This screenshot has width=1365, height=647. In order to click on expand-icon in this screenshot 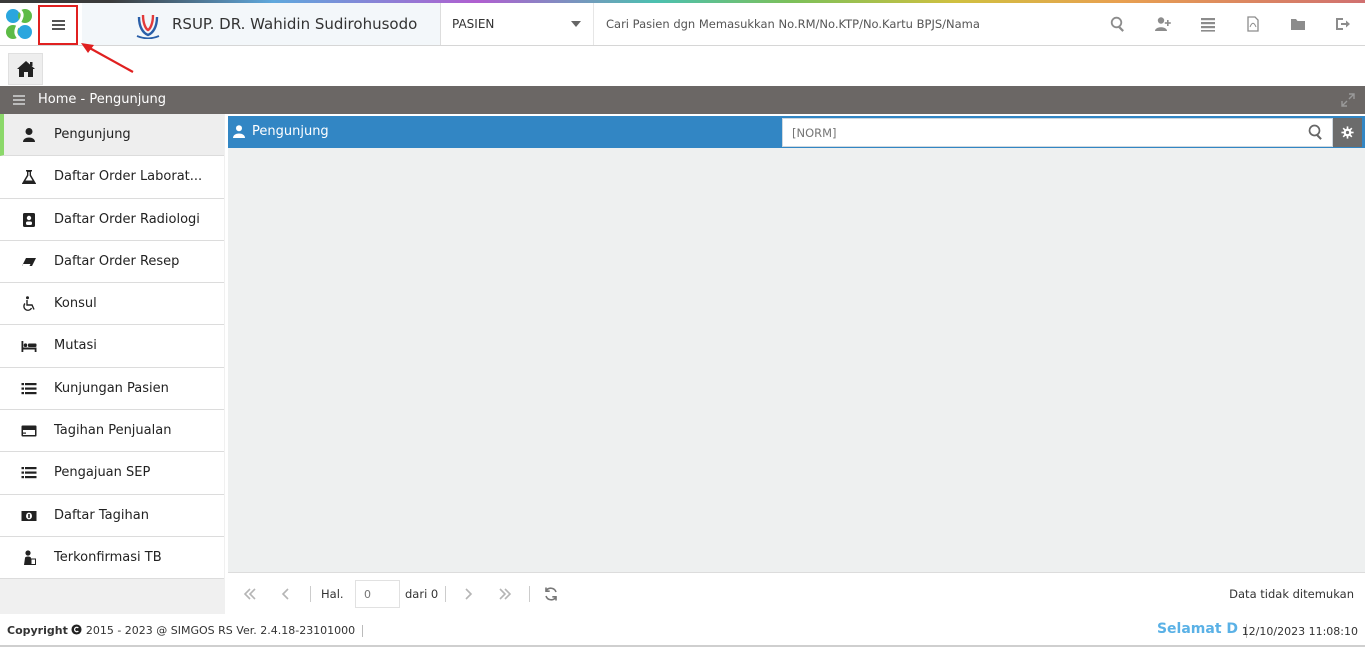, I will do `click(1348, 100)`.